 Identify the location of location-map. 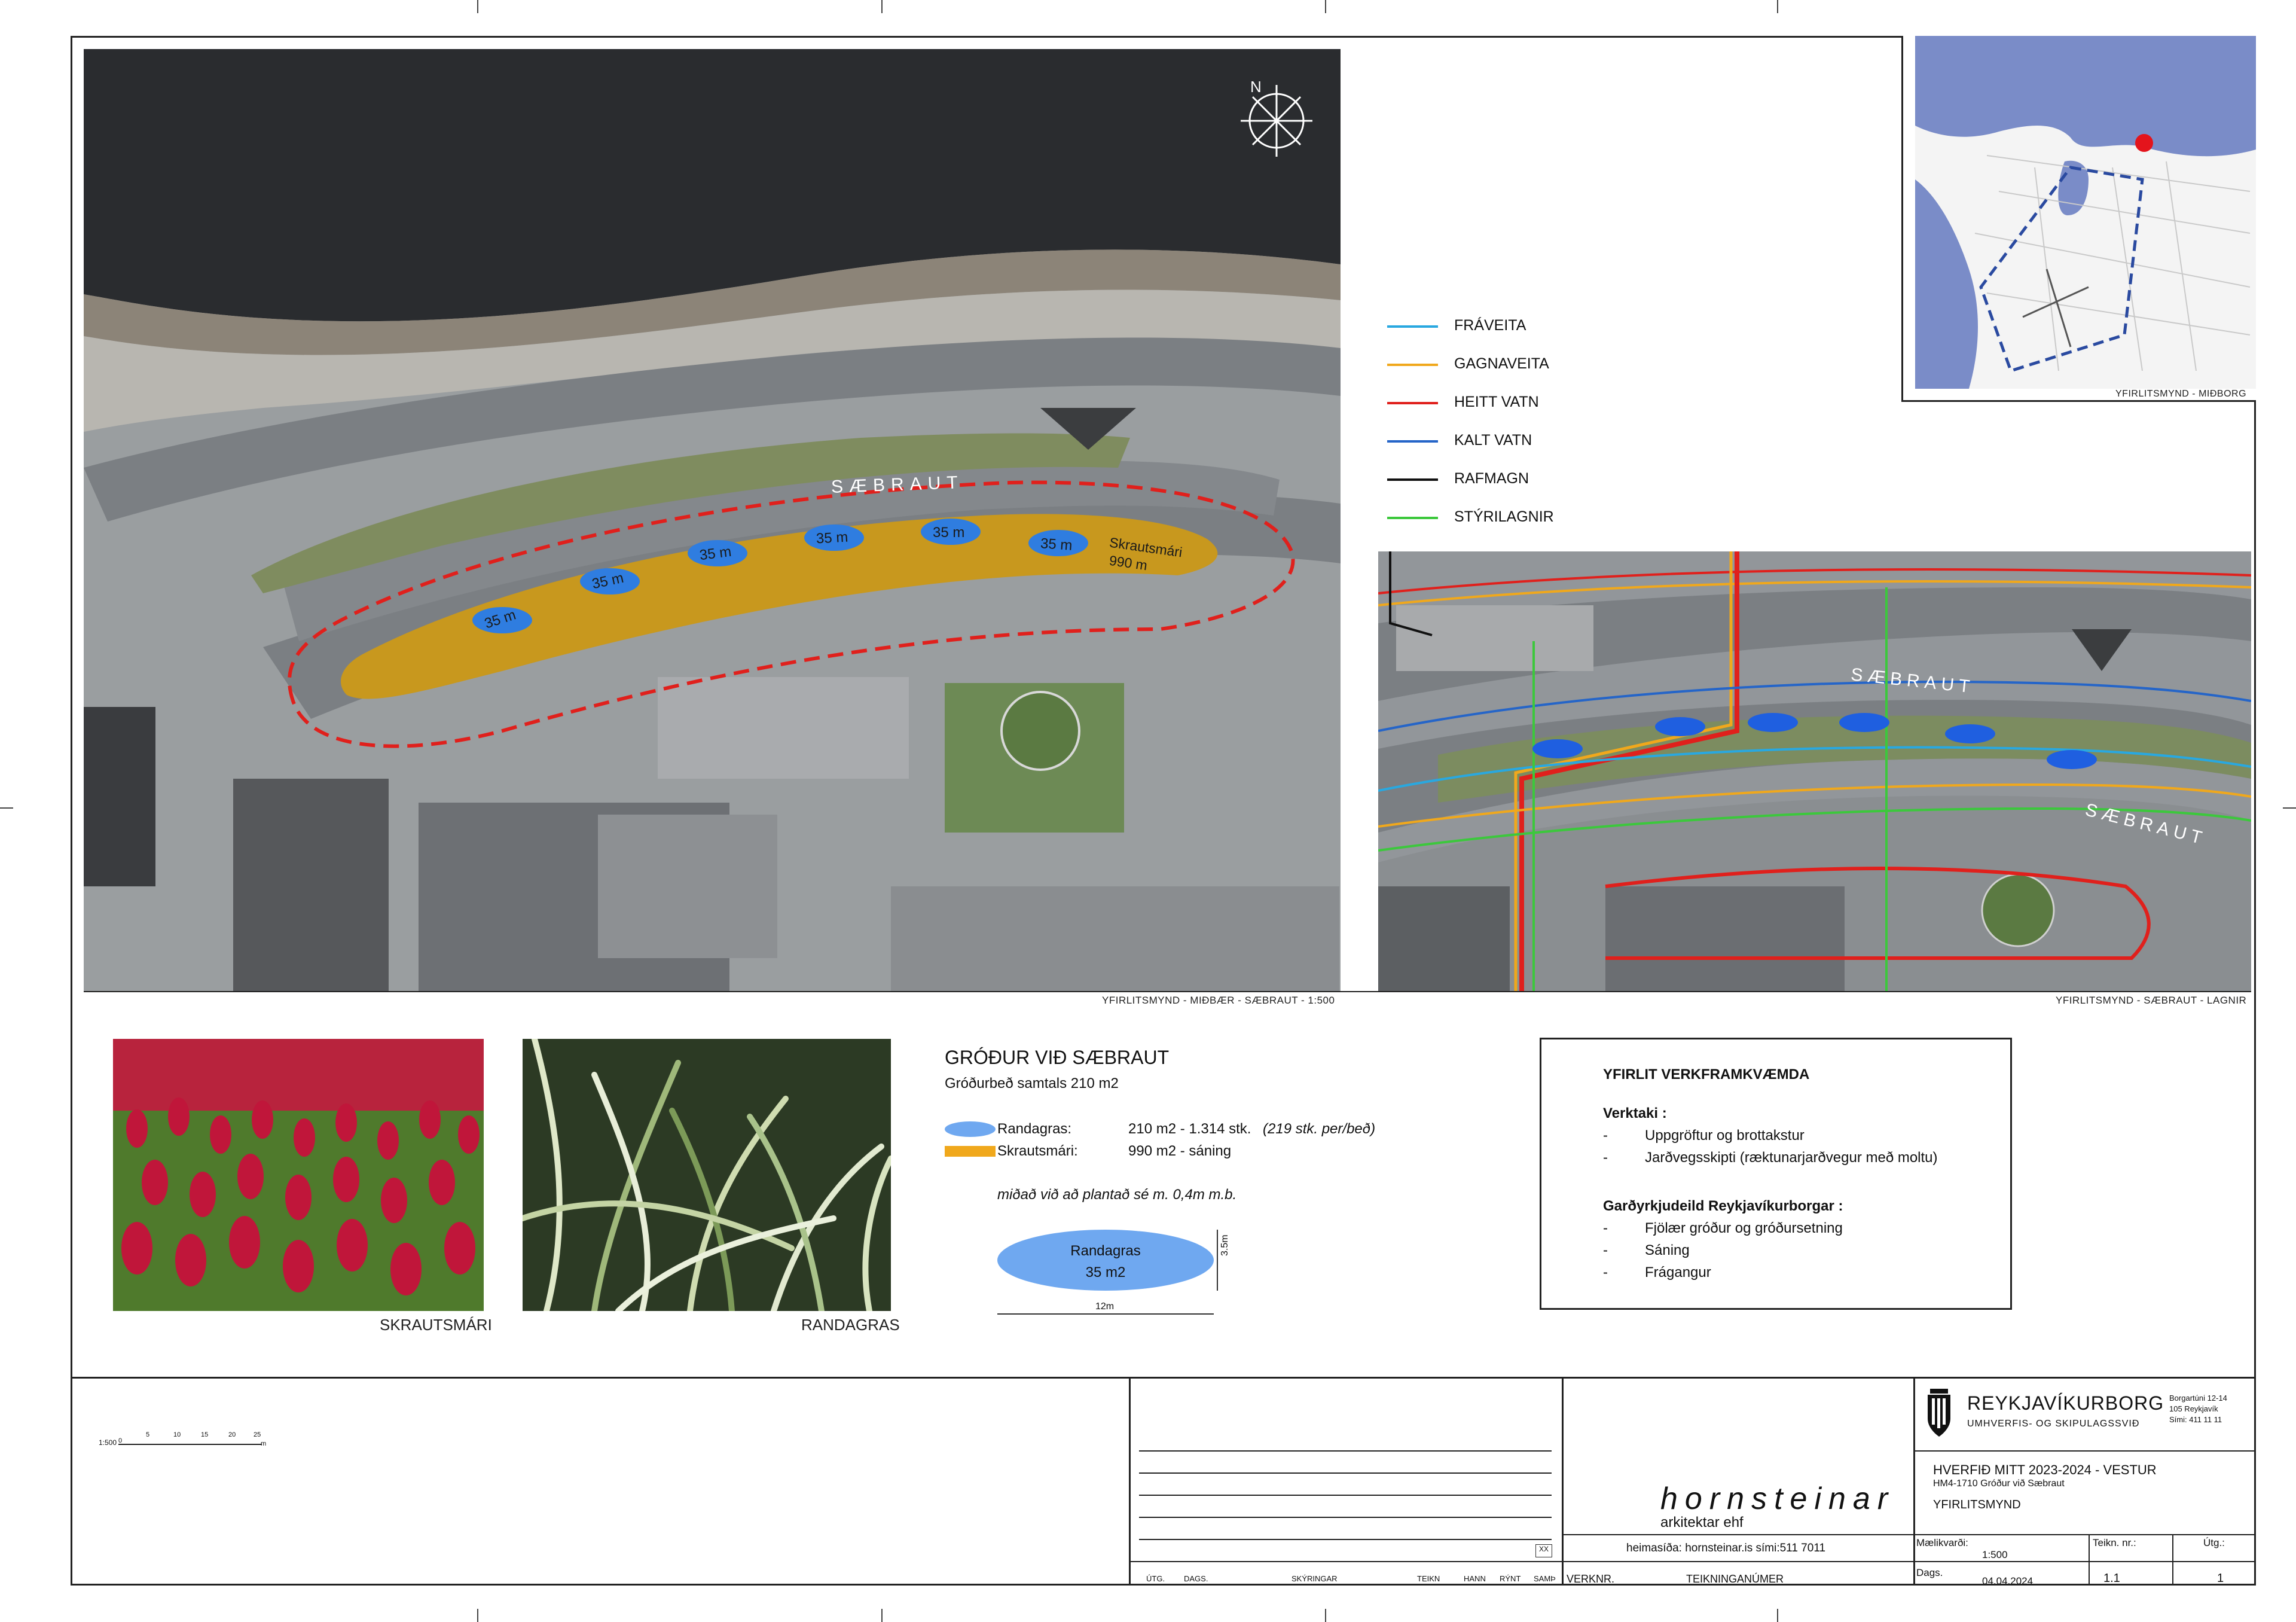
(2078, 219).